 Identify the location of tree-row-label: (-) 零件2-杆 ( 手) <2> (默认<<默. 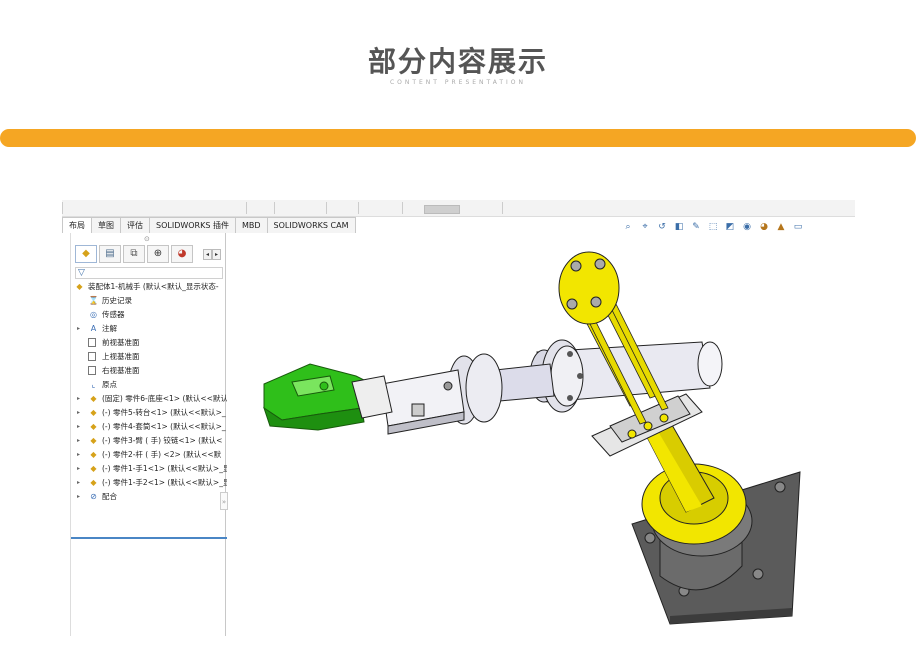
(162, 454).